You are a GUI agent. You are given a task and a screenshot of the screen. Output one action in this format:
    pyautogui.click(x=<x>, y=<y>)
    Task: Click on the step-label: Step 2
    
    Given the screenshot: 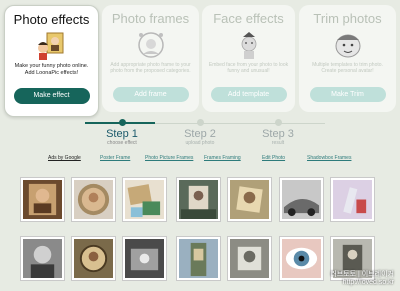 What is the action you would take?
    pyautogui.click(x=200, y=134)
    